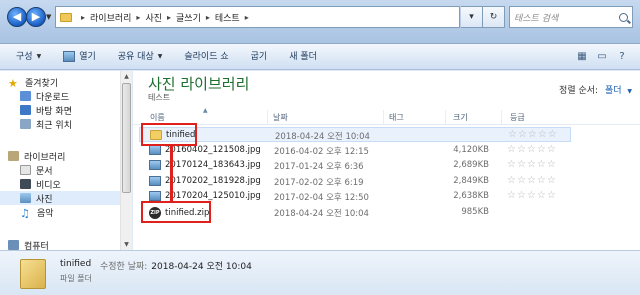 This screenshot has width=640, height=295. What do you see at coordinates (188, 17) in the screenshot?
I see `breadcrumb-writing: 글쓰기` at bounding box center [188, 17].